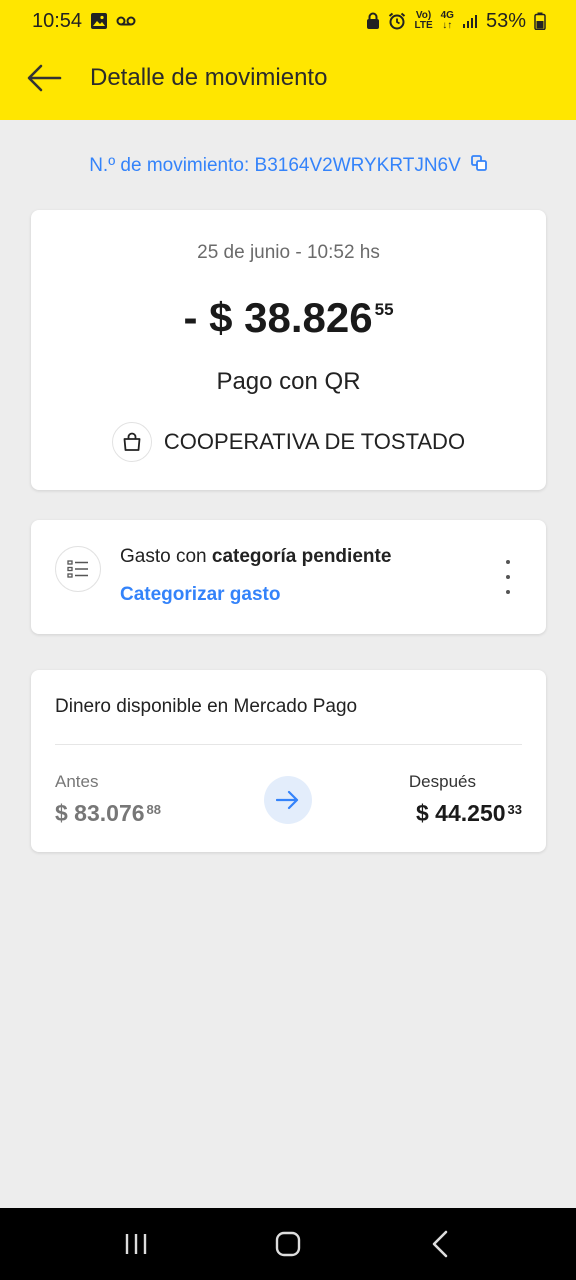  I want to click on system-nav-bar, so click(288, 1244).